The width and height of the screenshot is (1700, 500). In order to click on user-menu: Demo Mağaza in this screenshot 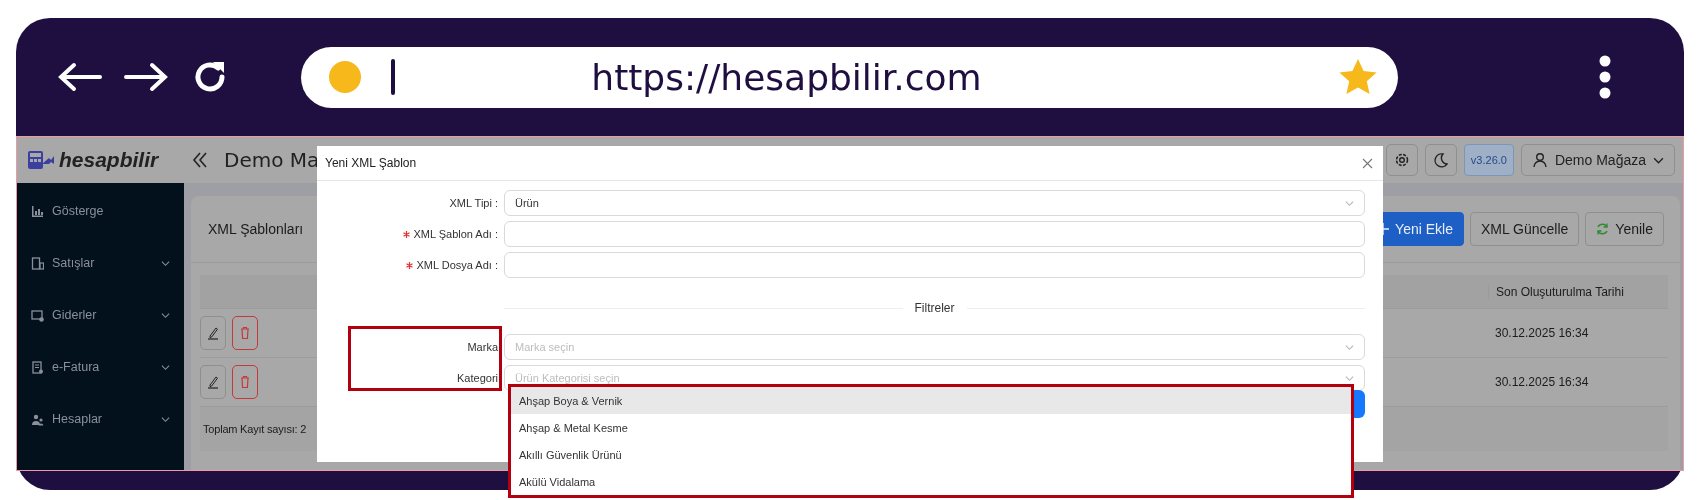, I will do `click(1597, 160)`.